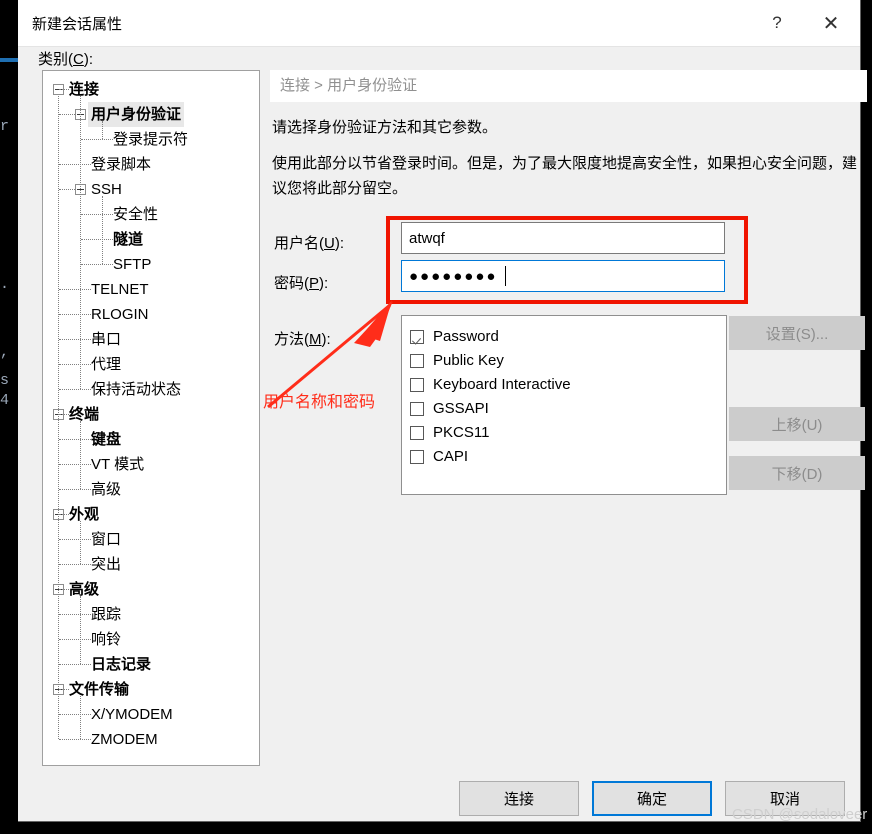 Image resolution: width=872 pixels, height=834 pixels. What do you see at coordinates (136, 389) in the screenshot?
I see `tree-item-label: 保持活动状态` at bounding box center [136, 389].